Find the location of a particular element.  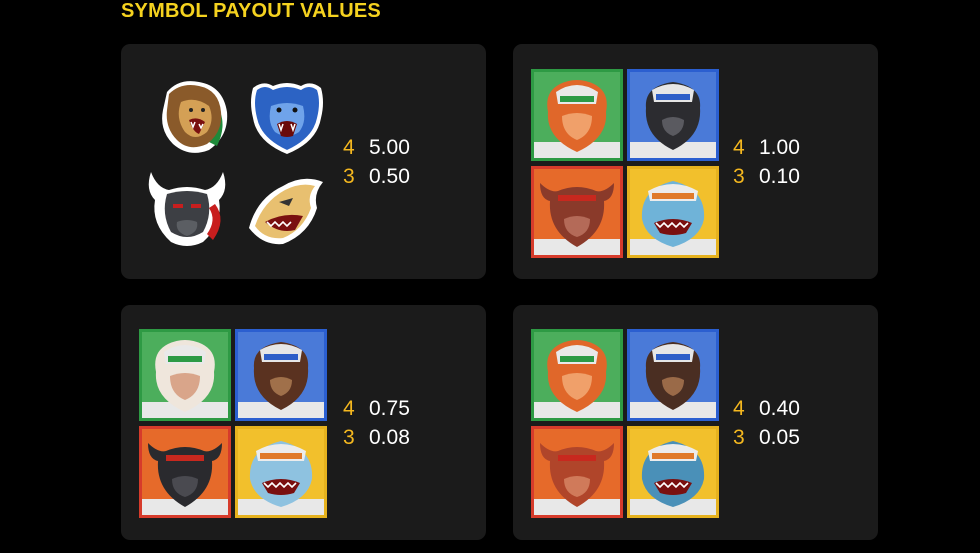

payout-row: 4 0.75 is located at coordinates (376, 408).